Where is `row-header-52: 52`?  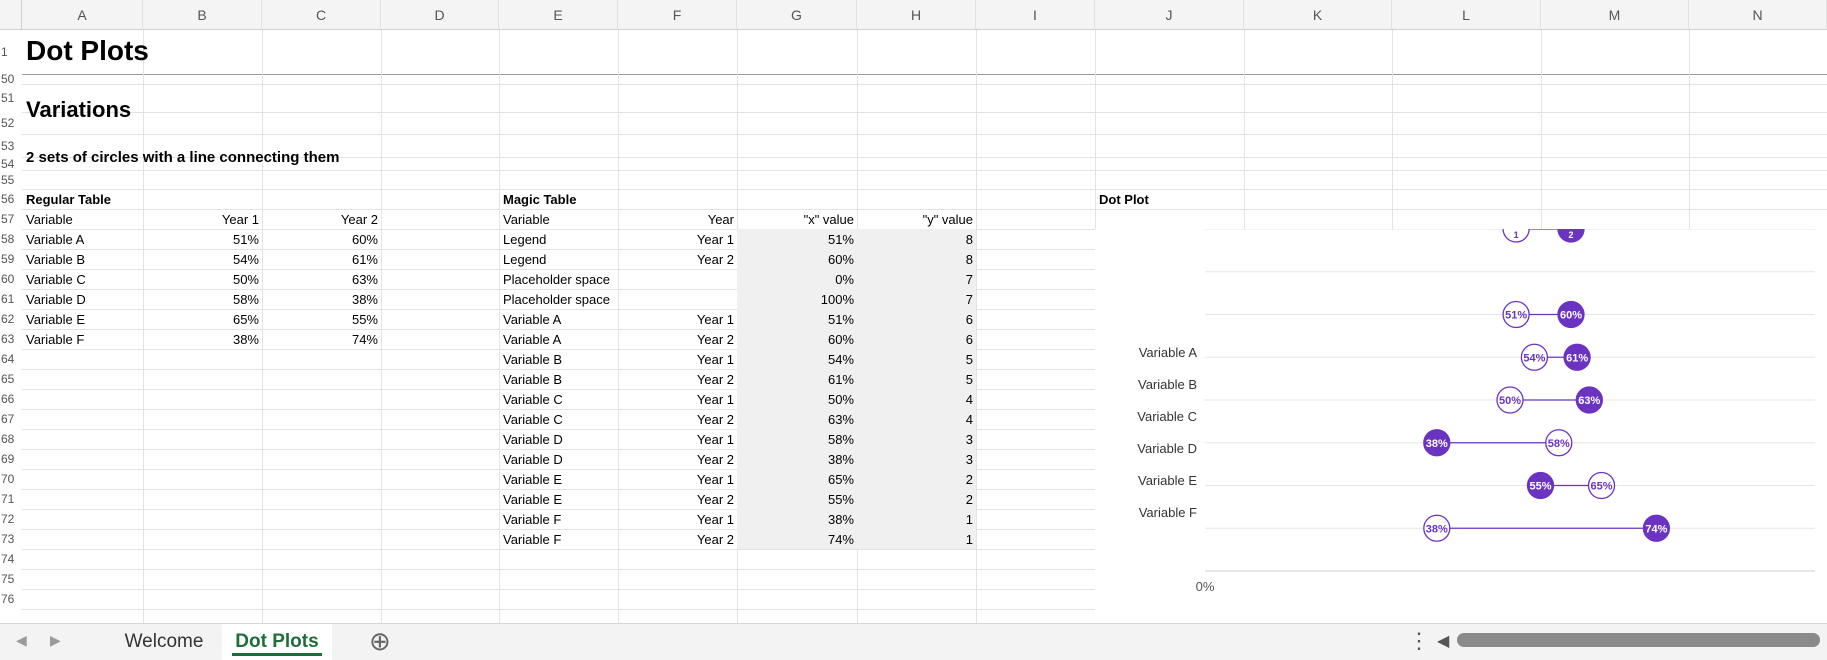
row-header-52: 52 is located at coordinates (11, 123).